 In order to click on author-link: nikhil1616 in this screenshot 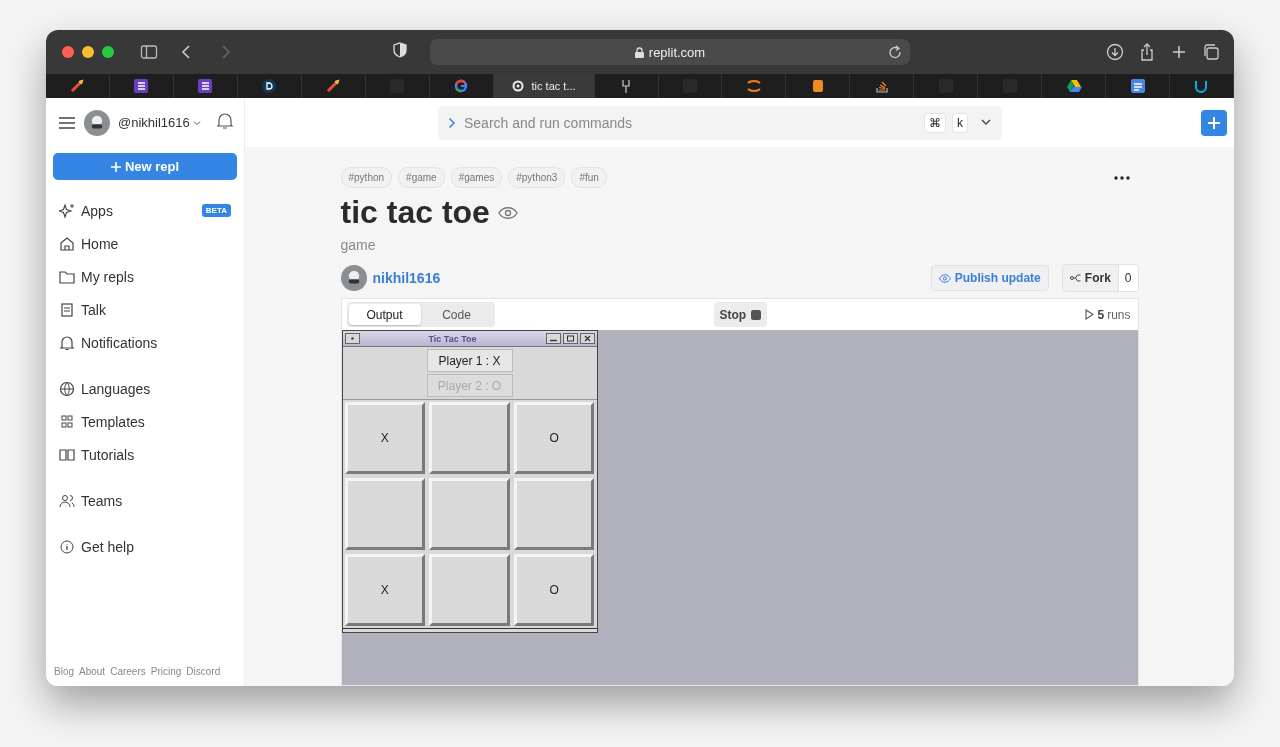, I will do `click(406, 278)`.